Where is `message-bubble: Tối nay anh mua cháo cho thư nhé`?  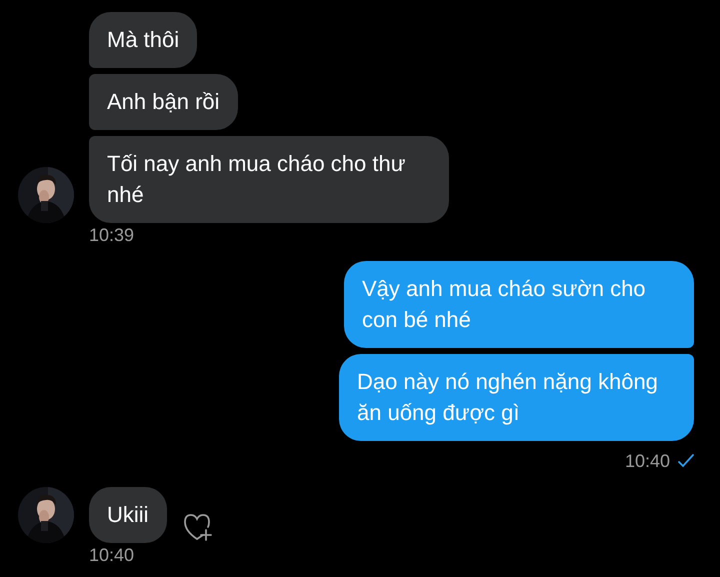 message-bubble: Tối nay anh mua cháo cho thư nhé is located at coordinates (269, 179).